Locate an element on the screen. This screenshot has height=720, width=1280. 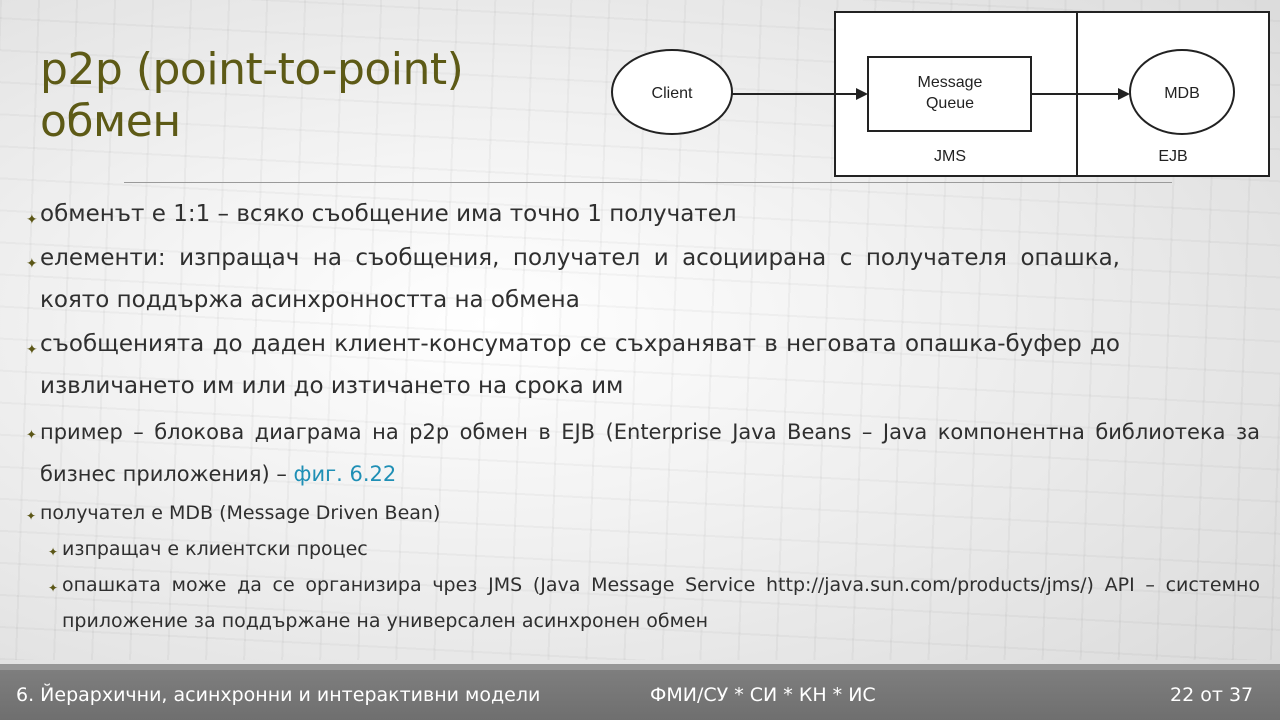
slide-title-line2: обмен is located at coordinates (110, 121).